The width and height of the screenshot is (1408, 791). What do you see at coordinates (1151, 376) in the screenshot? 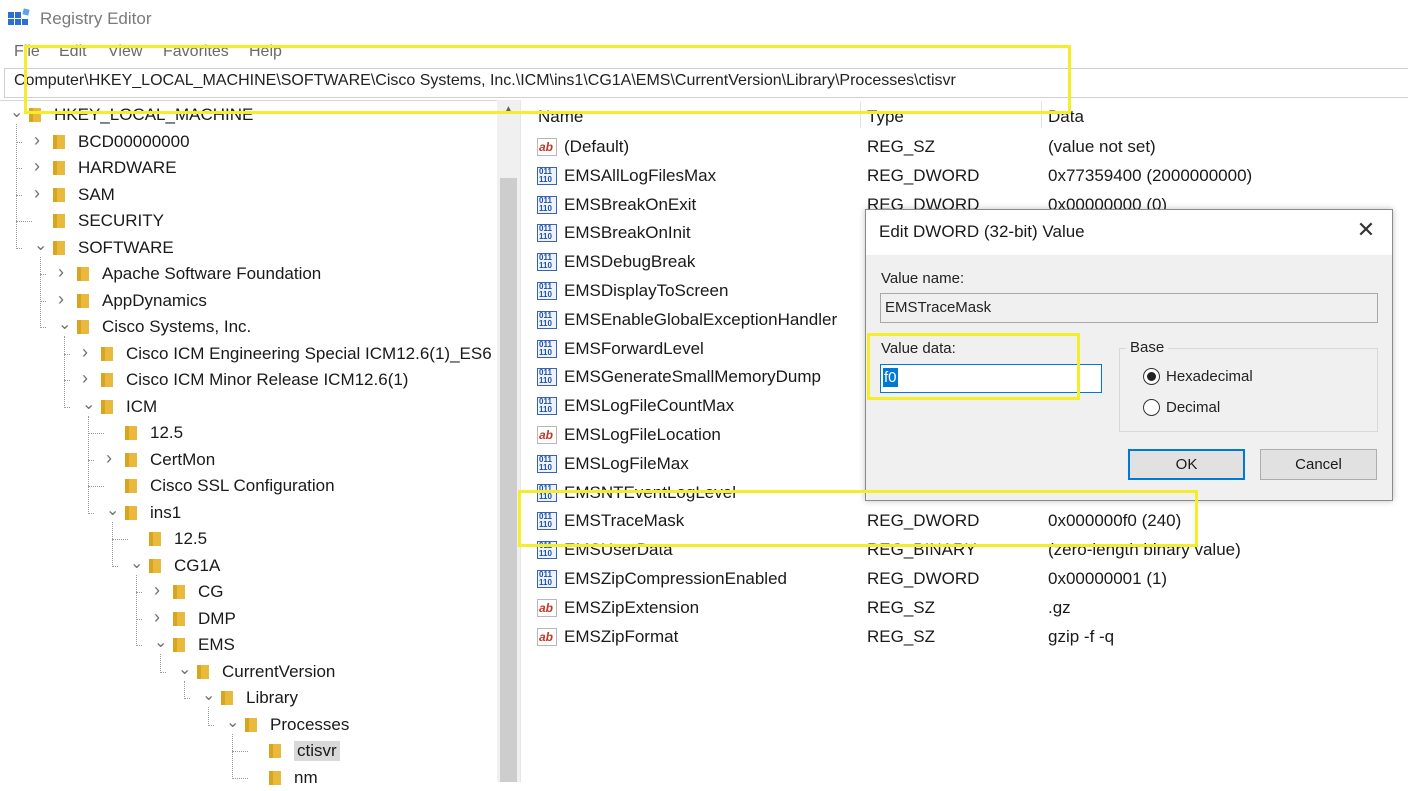
I see `hexadecimal-radio` at bounding box center [1151, 376].